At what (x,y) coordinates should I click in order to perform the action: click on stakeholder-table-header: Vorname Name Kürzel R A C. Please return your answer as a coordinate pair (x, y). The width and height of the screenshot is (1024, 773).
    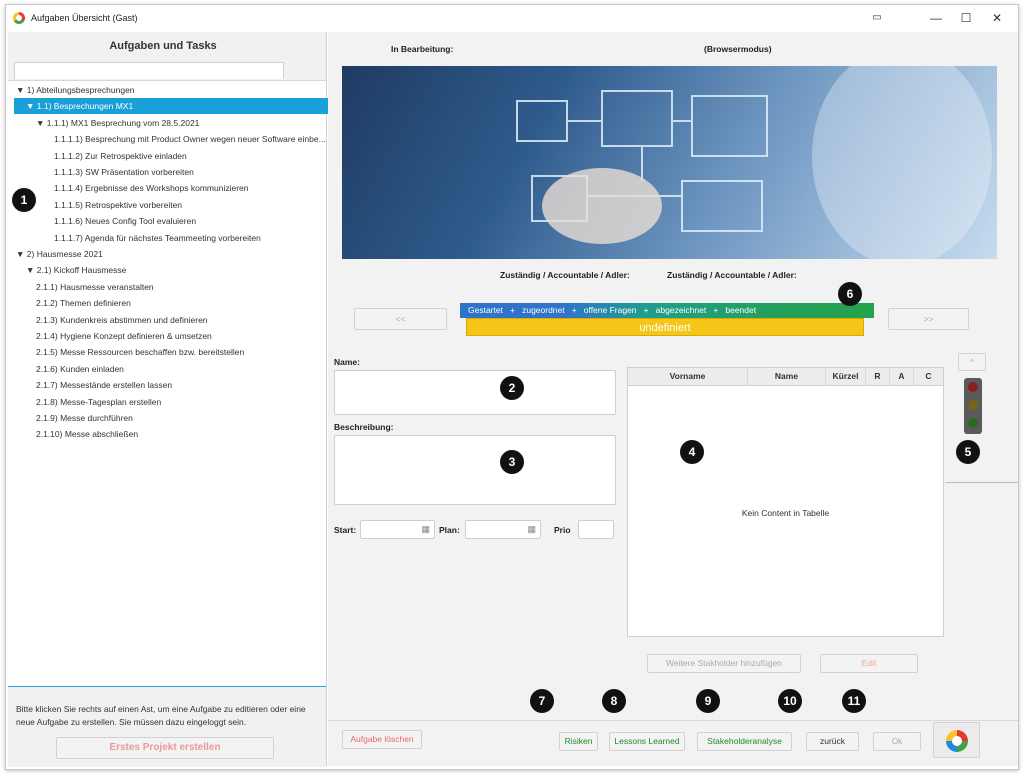
    Looking at the image, I should click on (785, 377).